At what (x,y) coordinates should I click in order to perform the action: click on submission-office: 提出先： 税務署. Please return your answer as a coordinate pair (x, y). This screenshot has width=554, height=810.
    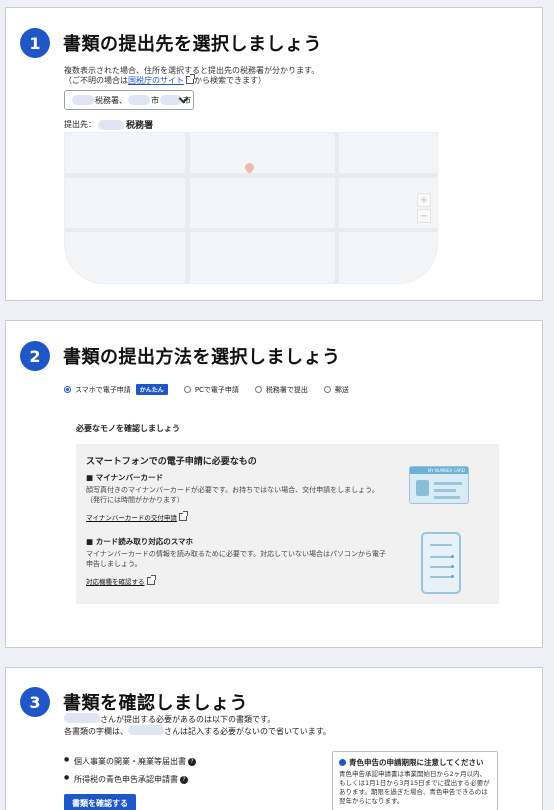
    Looking at the image, I should click on (108, 124).